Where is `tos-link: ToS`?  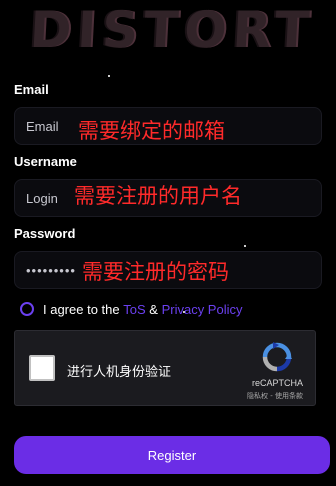
tos-link: ToS is located at coordinates (134, 309).